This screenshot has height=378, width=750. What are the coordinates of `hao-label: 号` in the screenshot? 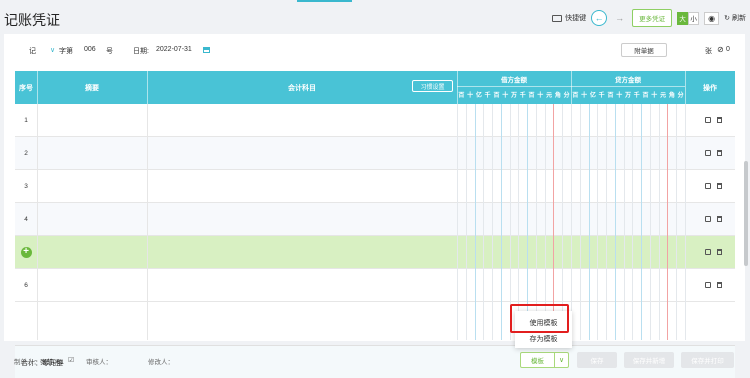 It's located at (109, 51).